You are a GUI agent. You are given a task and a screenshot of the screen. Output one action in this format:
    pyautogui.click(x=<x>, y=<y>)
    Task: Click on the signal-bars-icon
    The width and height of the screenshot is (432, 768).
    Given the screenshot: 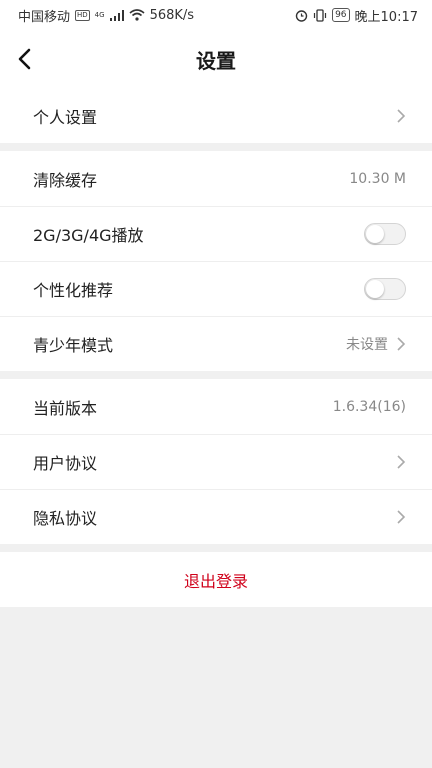 What is the action you would take?
    pyautogui.click(x=116, y=15)
    